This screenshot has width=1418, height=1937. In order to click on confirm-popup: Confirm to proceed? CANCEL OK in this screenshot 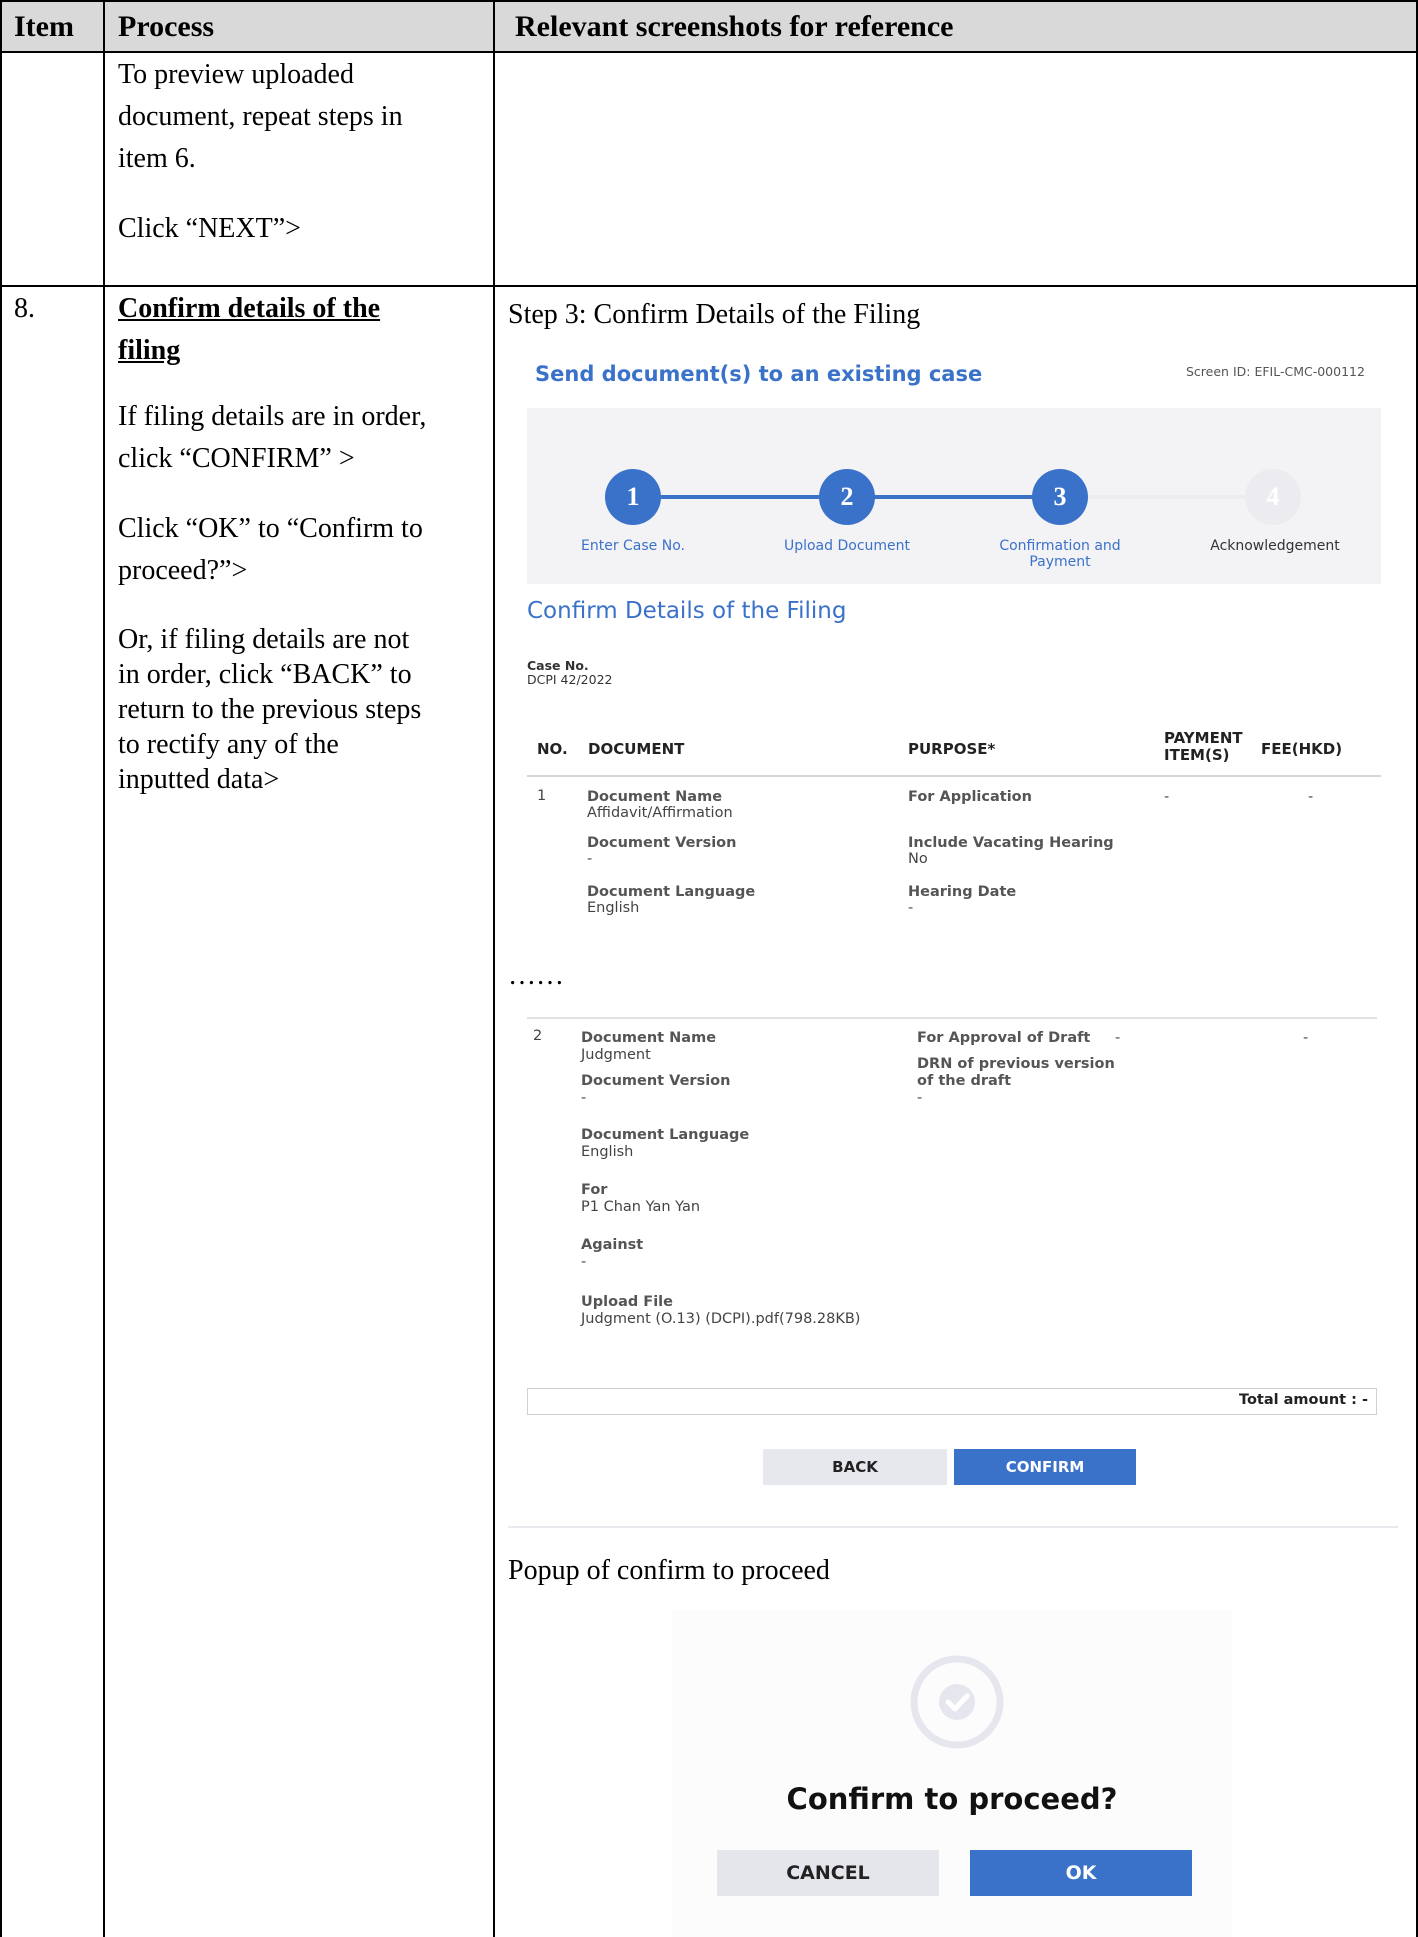, I will do `click(952, 1773)`.